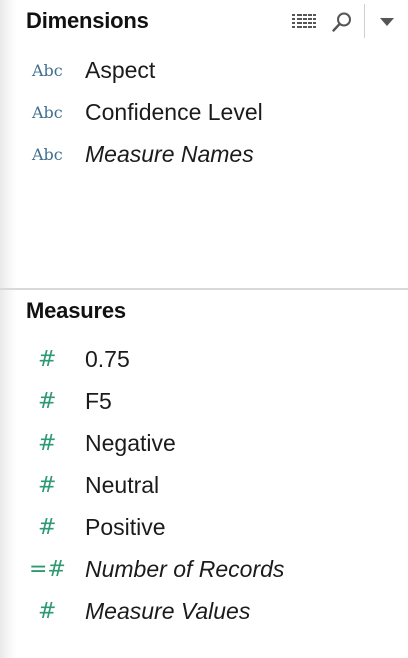 The width and height of the screenshot is (408, 658). Describe the element at coordinates (204, 401) in the screenshot. I see `measure-field-f5: # F5` at that location.